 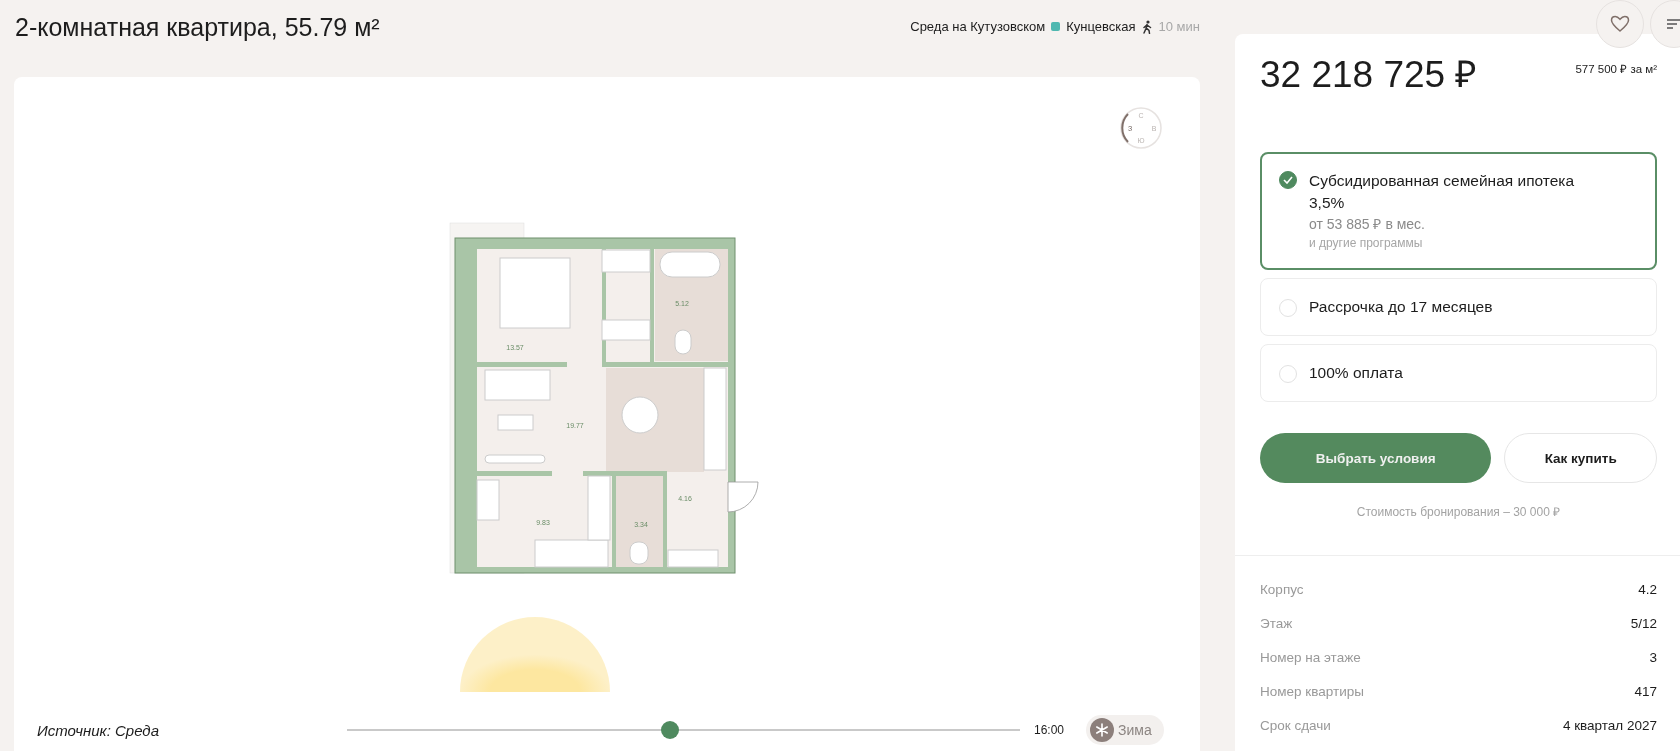 What do you see at coordinates (1580, 458) in the screenshot?
I see `how-to-buy-button: Как купить` at bounding box center [1580, 458].